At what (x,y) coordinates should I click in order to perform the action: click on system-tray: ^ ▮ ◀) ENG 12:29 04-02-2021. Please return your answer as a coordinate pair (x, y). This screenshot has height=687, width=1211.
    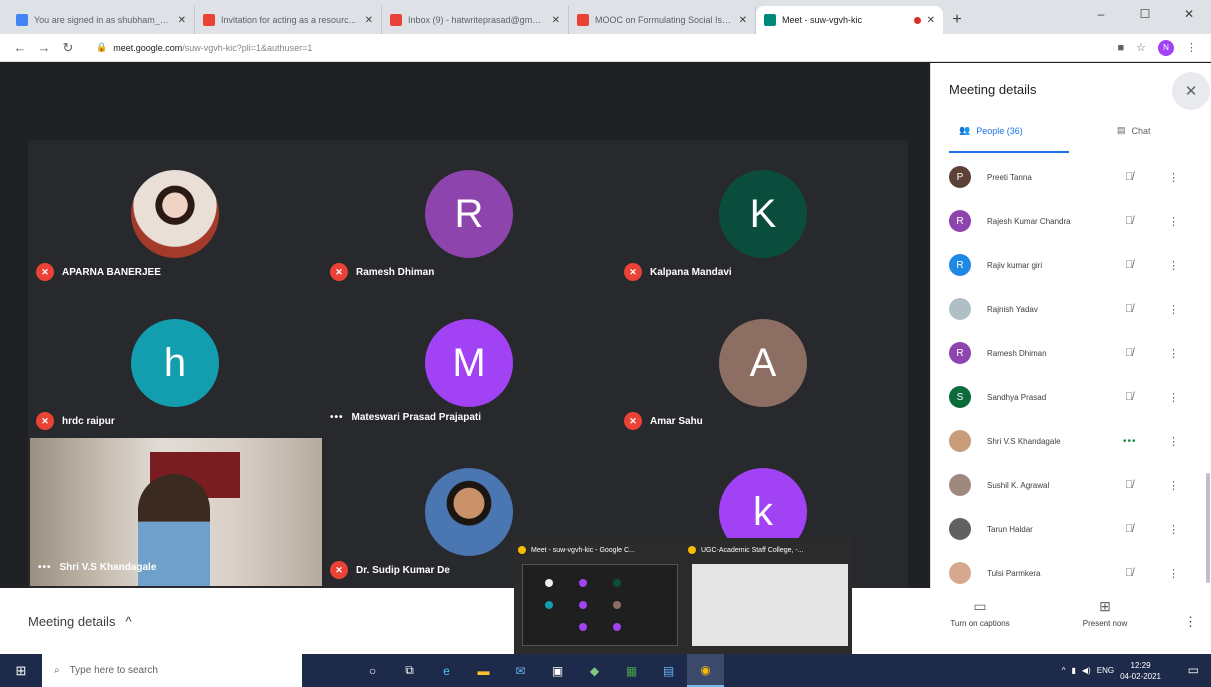
    Looking at the image, I should click on (1111, 670).